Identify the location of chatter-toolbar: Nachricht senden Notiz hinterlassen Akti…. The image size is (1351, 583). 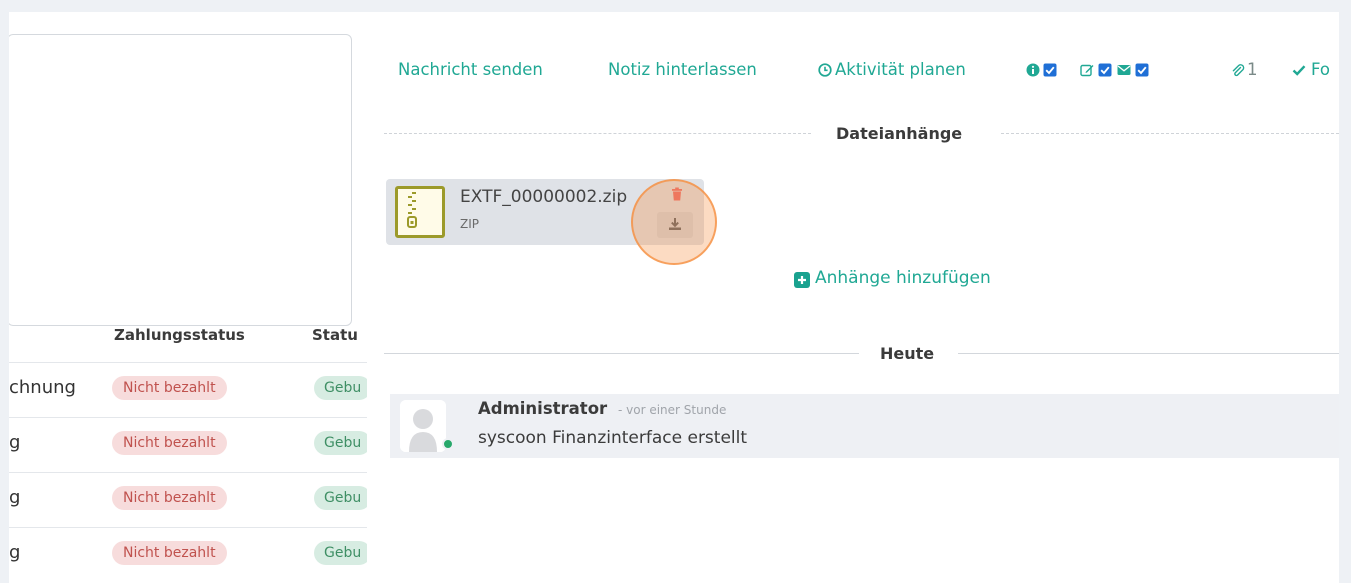
(853, 67).